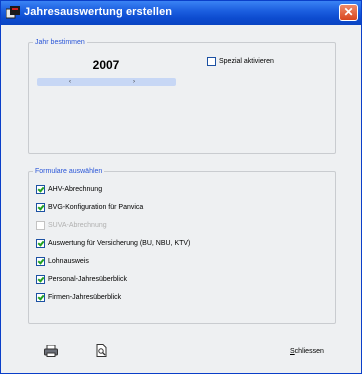 The width and height of the screenshot is (362, 374). What do you see at coordinates (87, 279) in the screenshot?
I see `form-label: Personal-Jahresüberblick` at bounding box center [87, 279].